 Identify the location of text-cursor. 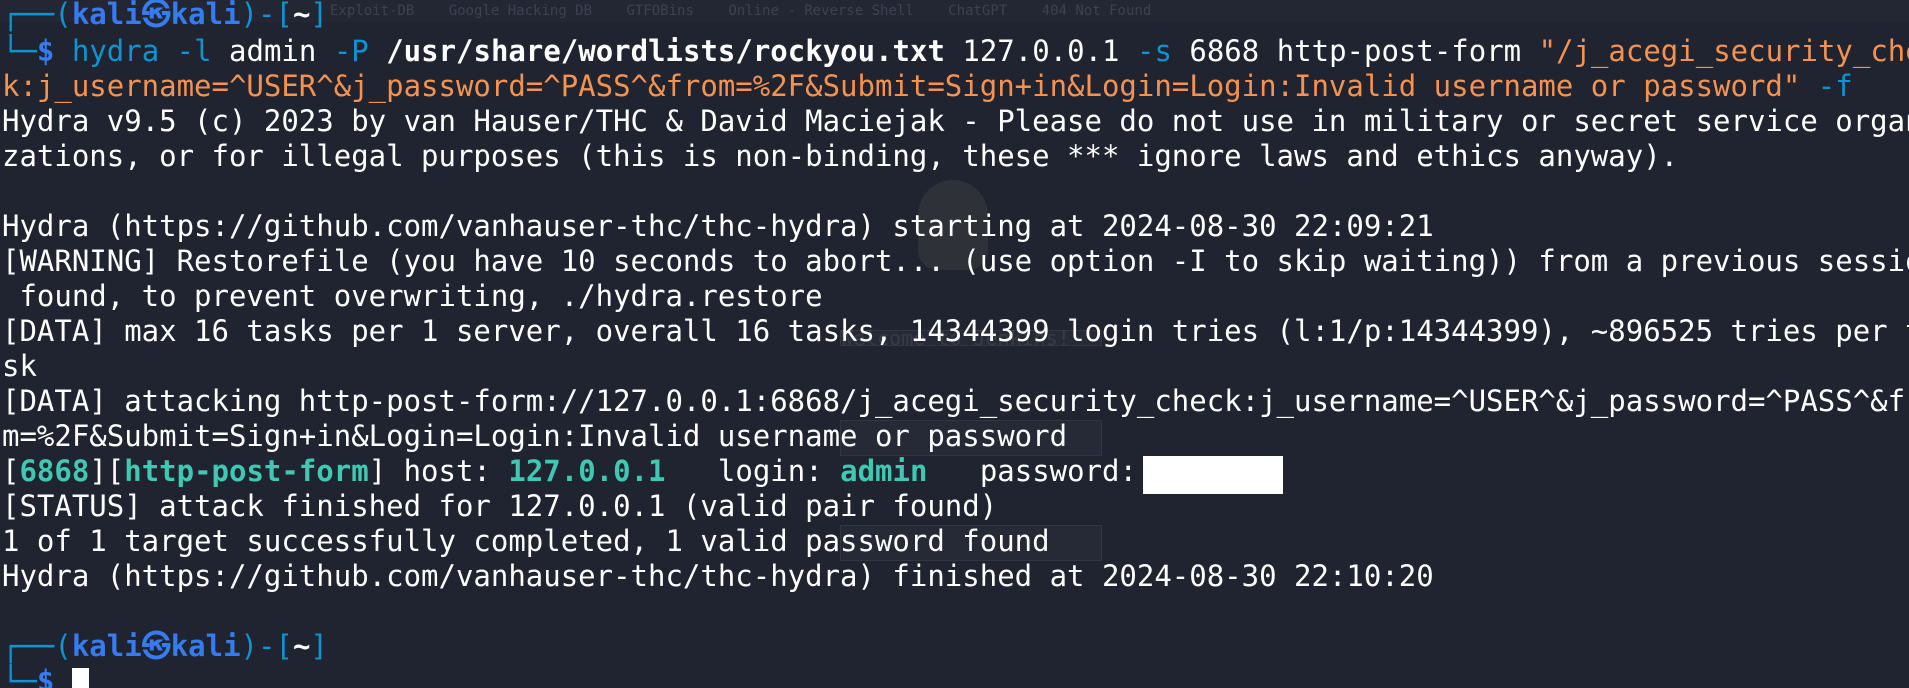
(80, 678).